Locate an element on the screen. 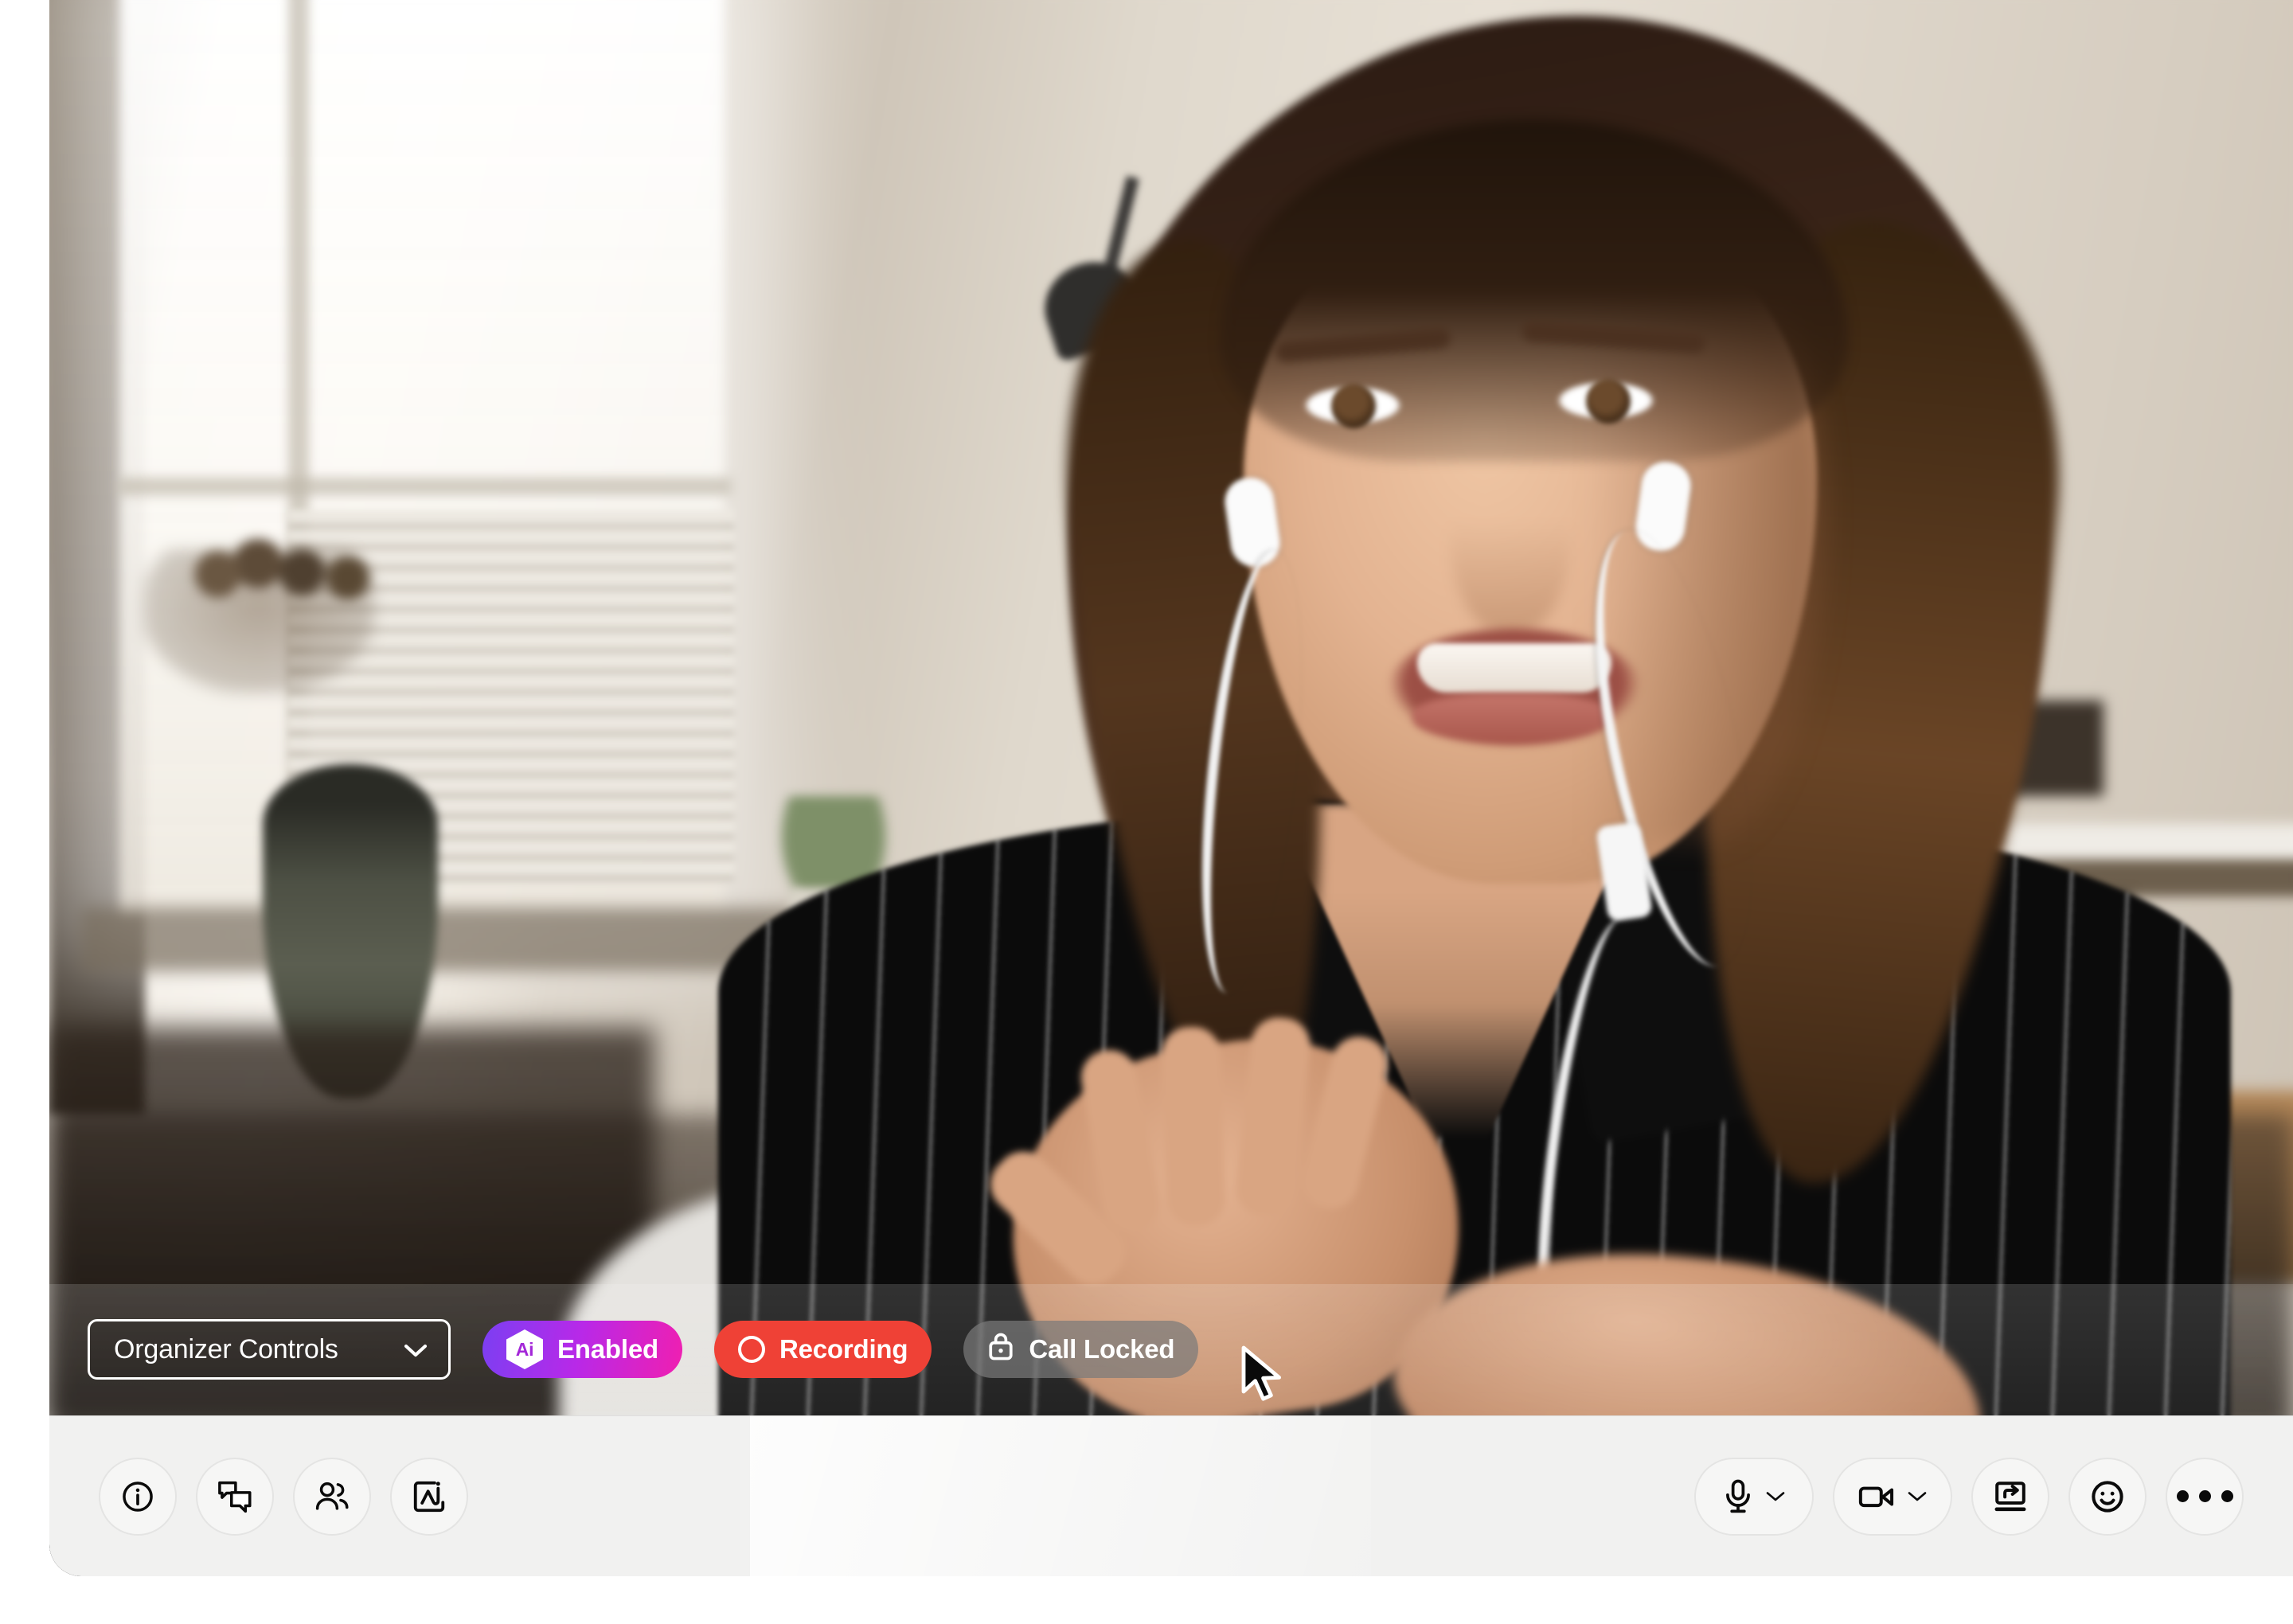 Image resolution: width=2293 pixels, height=1624 pixels. status-badge-ai-label: Enabled is located at coordinates (607, 1349).